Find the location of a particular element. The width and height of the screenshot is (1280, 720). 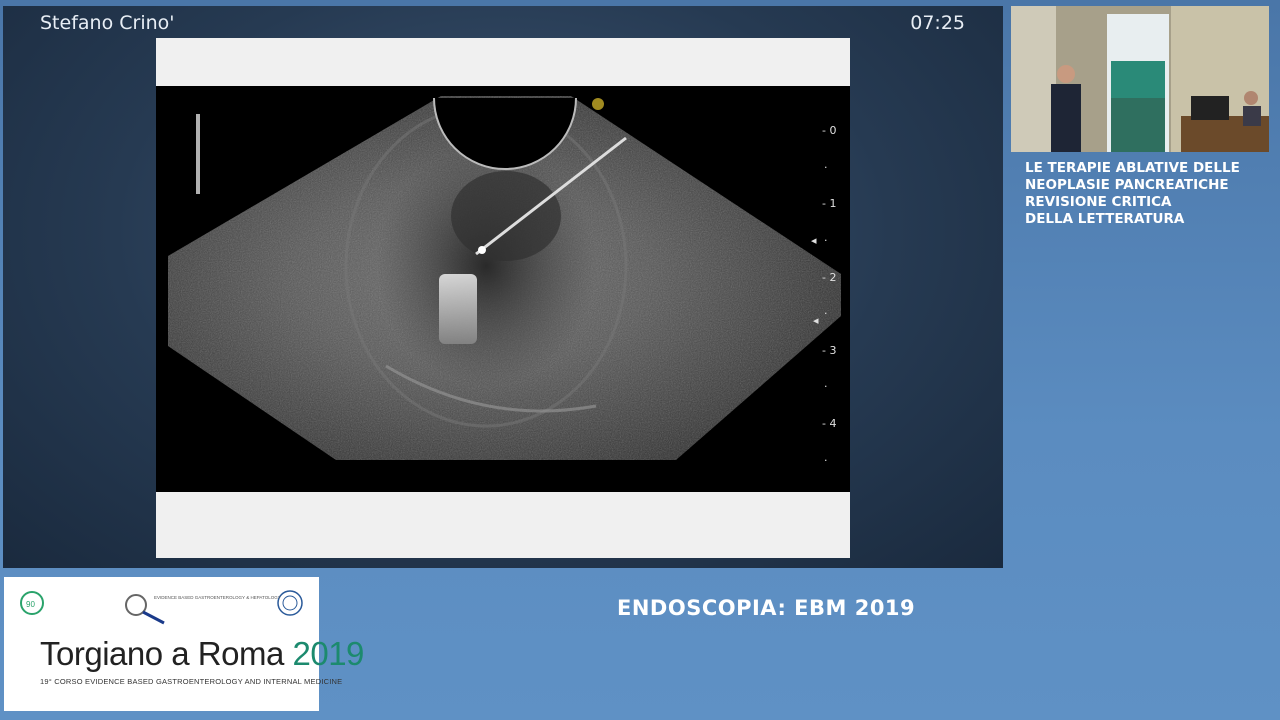

depth-mark: - 1 is located at coordinates (829, 203).